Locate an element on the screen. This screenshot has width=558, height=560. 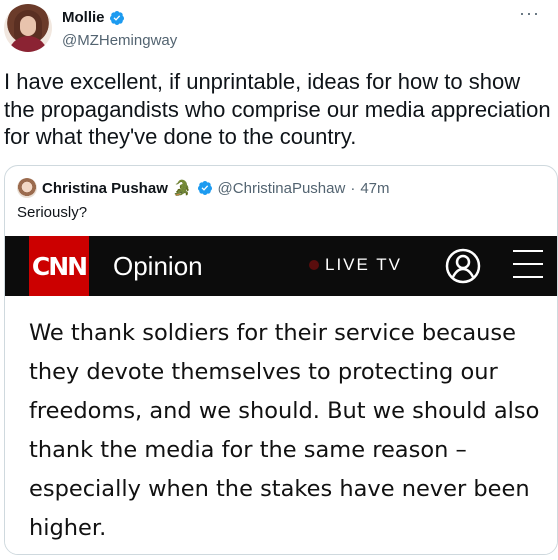
quoted-author-handle: @ChristinaPushaw is located at coordinates (282, 188).